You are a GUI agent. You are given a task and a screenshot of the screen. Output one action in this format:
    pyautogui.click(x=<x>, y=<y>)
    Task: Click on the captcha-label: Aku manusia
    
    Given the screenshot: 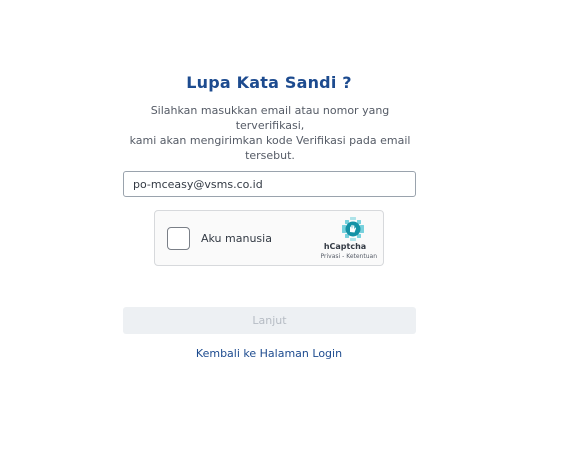 What is the action you would take?
    pyautogui.click(x=236, y=238)
    